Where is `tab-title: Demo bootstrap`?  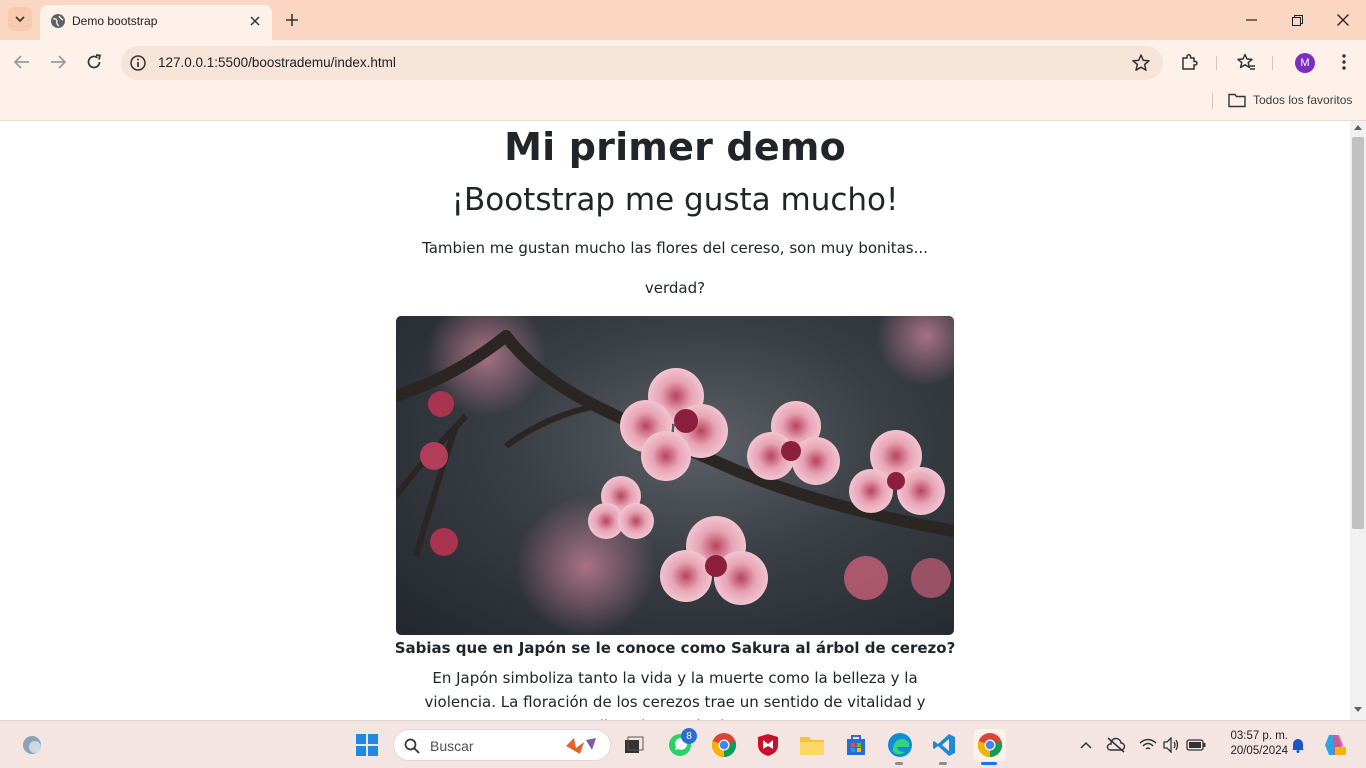
tab-title: Demo bootstrap is located at coordinates (115, 21).